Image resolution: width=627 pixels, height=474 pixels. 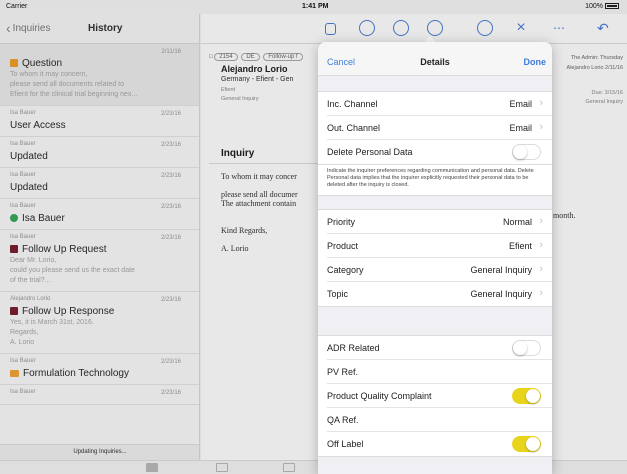 I want to click on divider, so click(x=266, y=163).